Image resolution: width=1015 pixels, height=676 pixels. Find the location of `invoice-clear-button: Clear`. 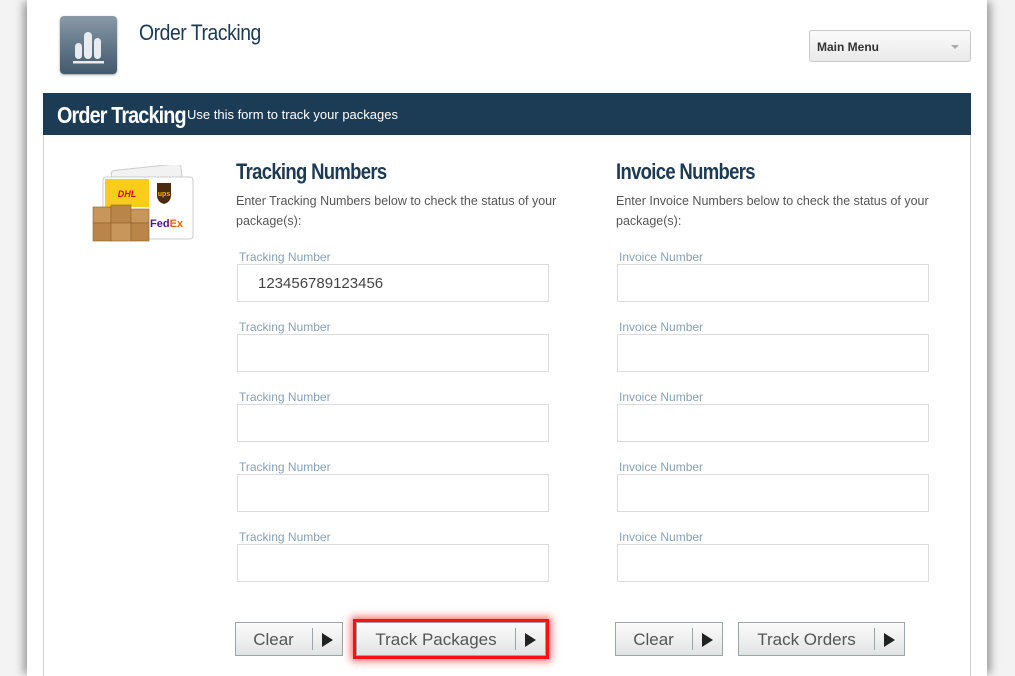

invoice-clear-button: Clear is located at coordinates (669, 639).